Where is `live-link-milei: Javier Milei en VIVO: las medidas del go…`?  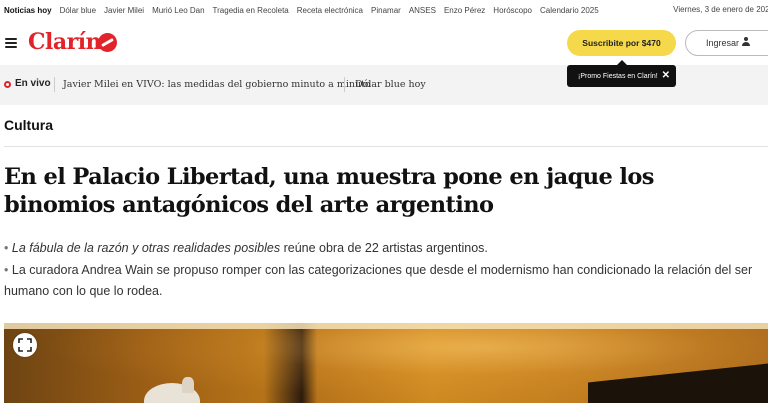
live-link-milei: Javier Milei en VIVO: las medidas del go… is located at coordinates (217, 84).